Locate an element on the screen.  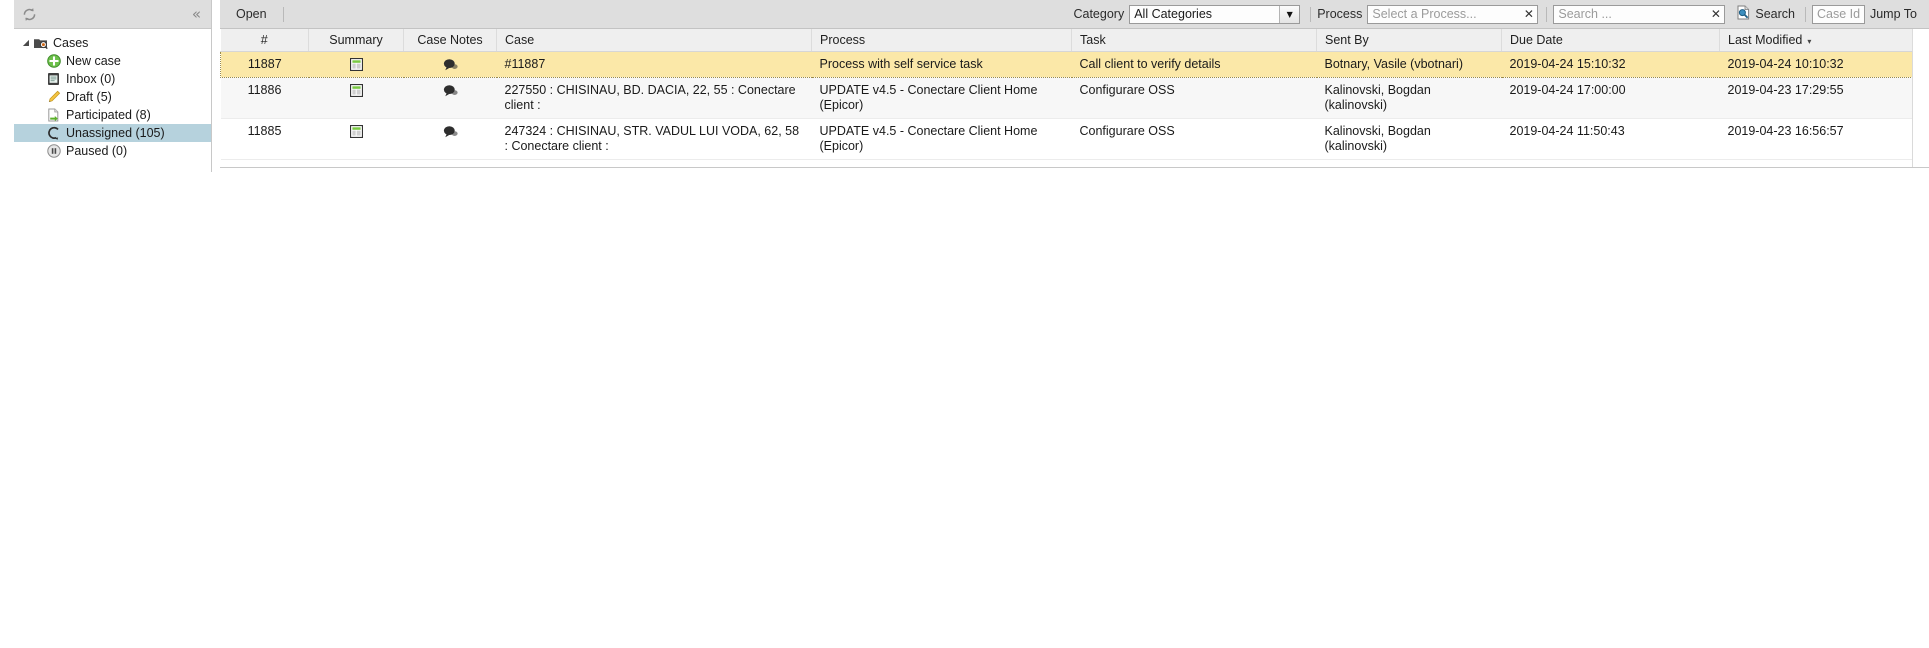
case-id-placeholder: Case Id is located at coordinates (1838, 14).